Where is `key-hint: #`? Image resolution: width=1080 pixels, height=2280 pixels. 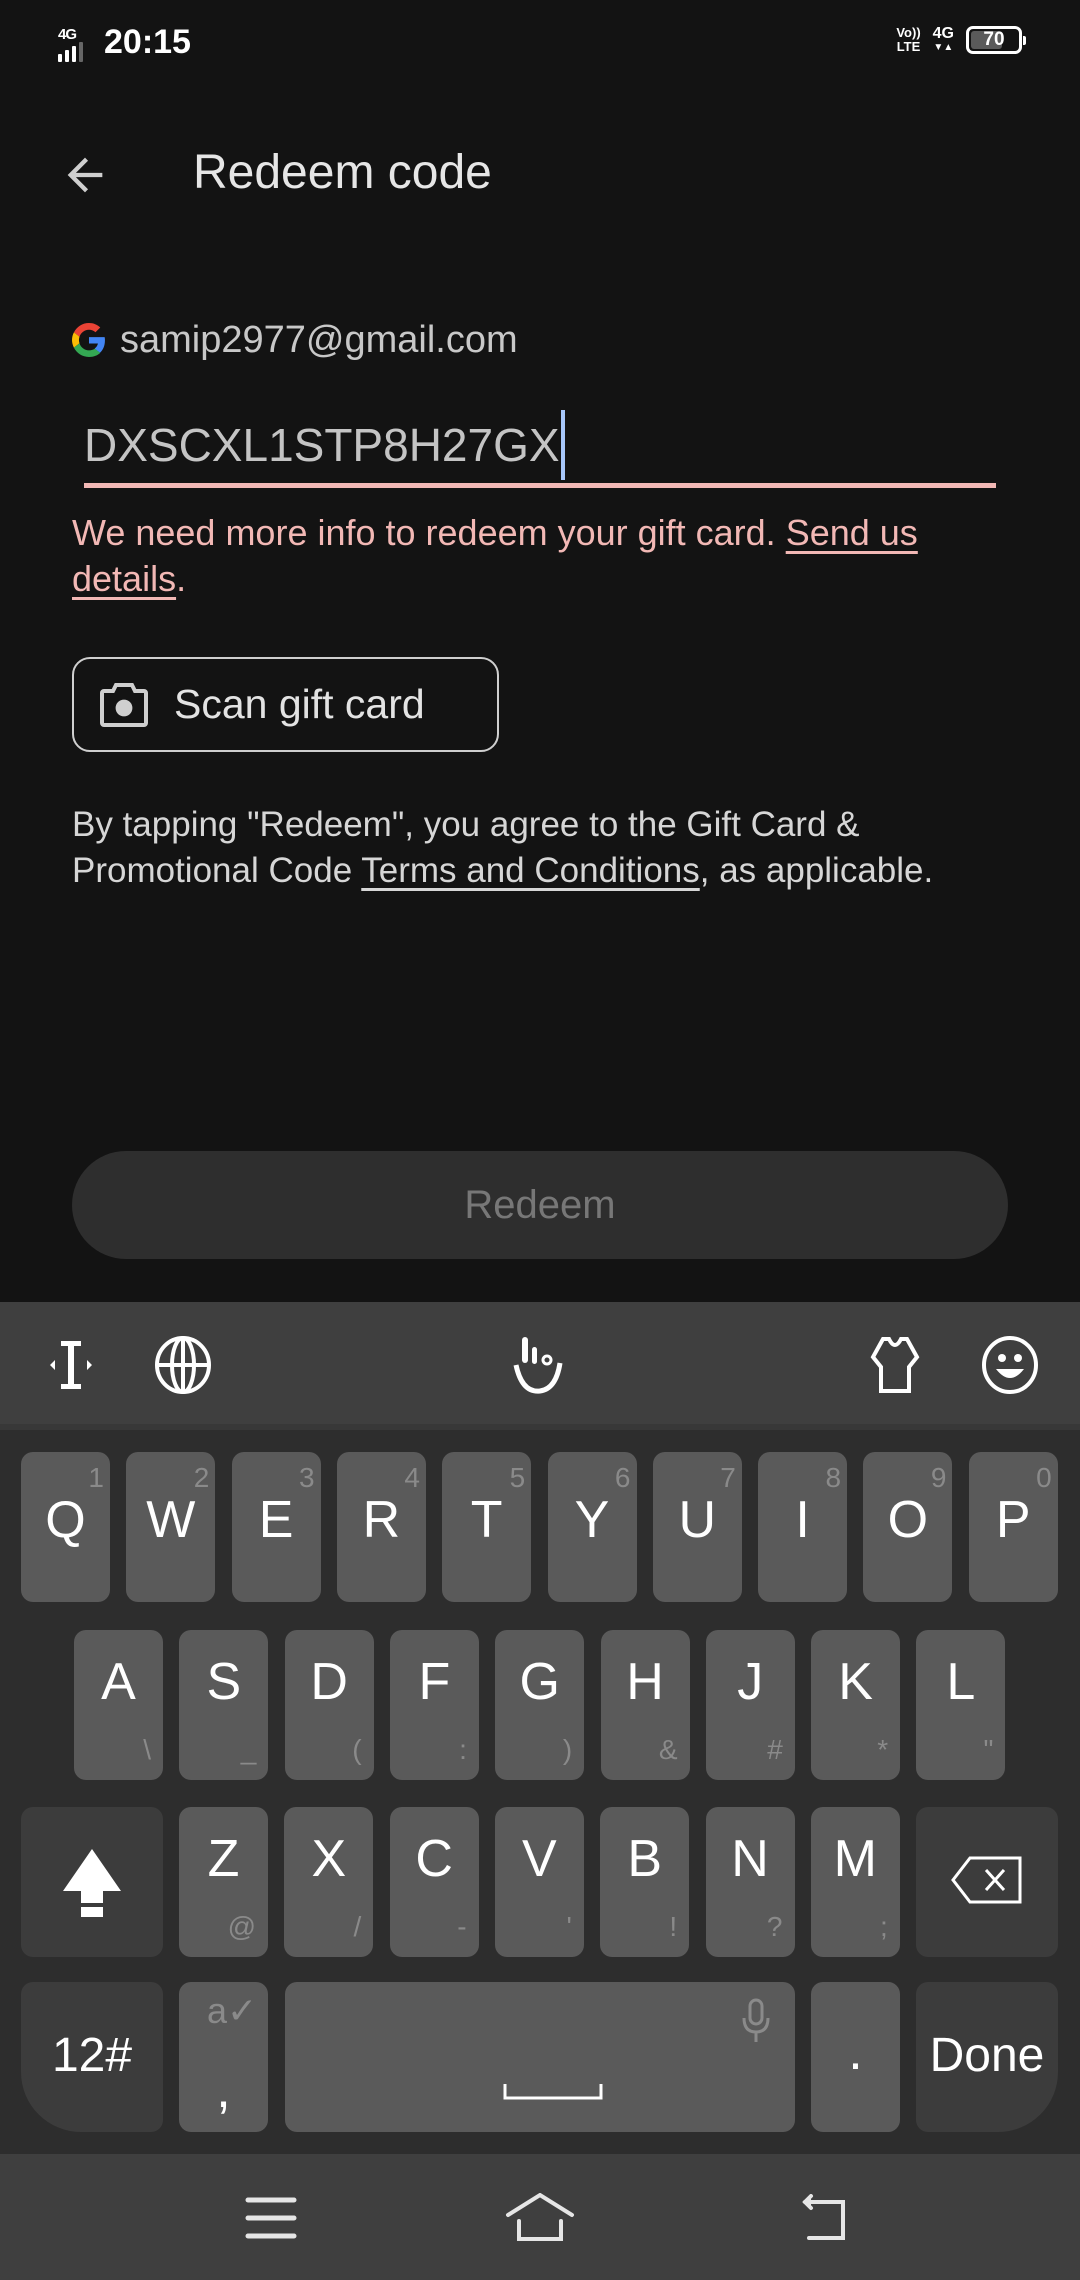 key-hint: # is located at coordinates (775, 1749).